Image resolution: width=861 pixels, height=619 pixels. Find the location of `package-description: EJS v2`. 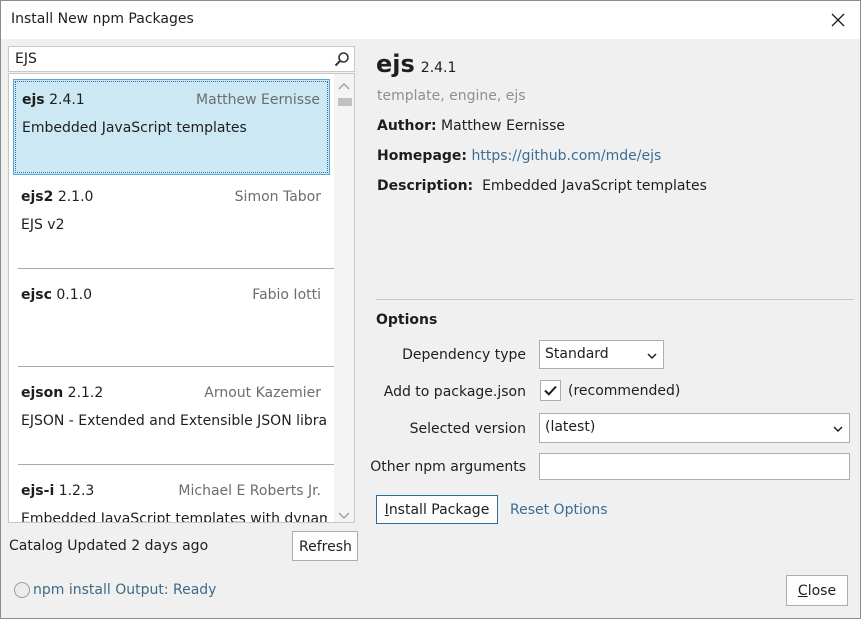

package-description: EJS v2 is located at coordinates (43, 225).